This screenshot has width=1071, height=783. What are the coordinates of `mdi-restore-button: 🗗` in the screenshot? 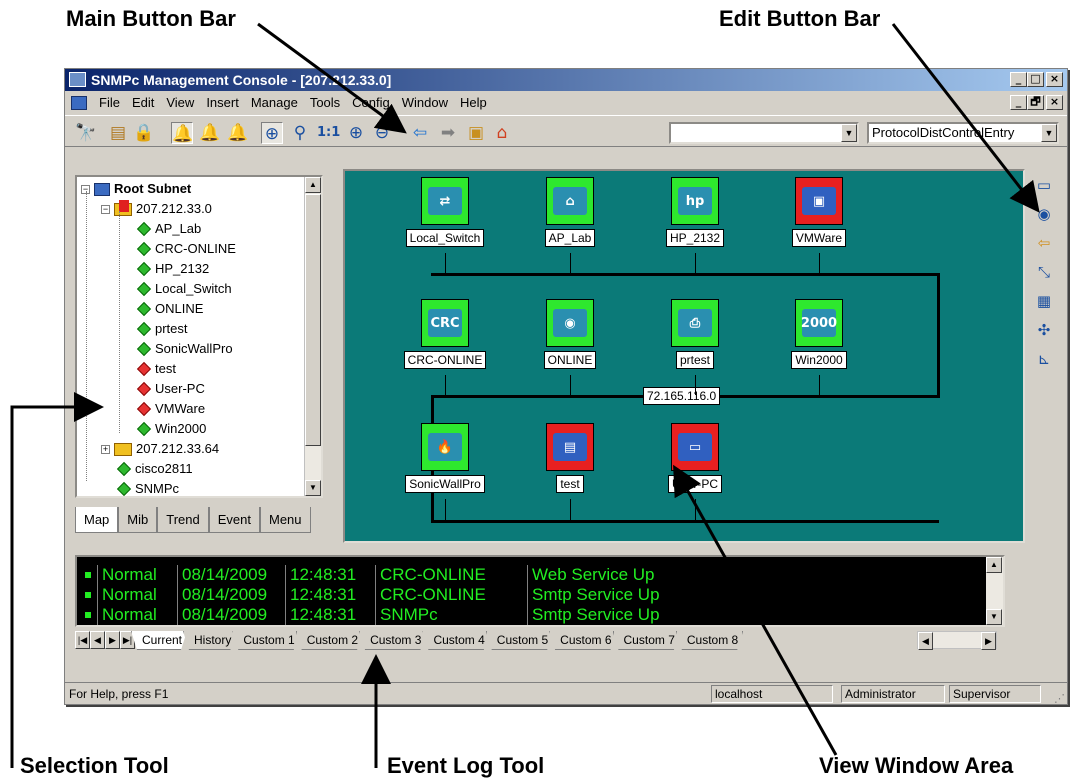 It's located at (1035, 102).